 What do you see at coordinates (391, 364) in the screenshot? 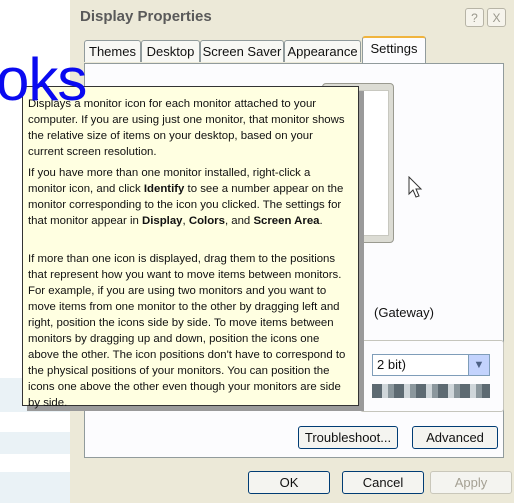
I see `color-quality-value: 2 bit)` at bounding box center [391, 364].